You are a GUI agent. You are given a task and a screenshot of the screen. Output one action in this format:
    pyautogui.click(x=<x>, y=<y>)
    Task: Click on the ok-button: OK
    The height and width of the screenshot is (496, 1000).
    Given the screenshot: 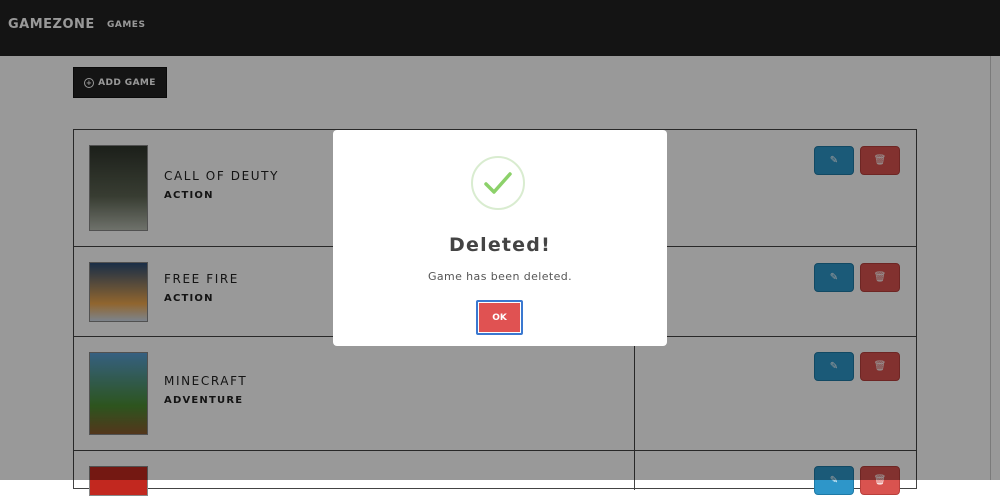 What is the action you would take?
    pyautogui.click(x=499, y=317)
    